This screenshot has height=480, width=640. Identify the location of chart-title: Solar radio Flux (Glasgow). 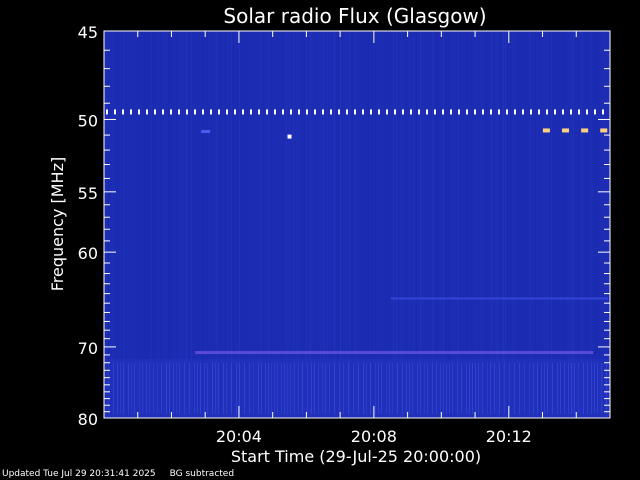
(354, 16).